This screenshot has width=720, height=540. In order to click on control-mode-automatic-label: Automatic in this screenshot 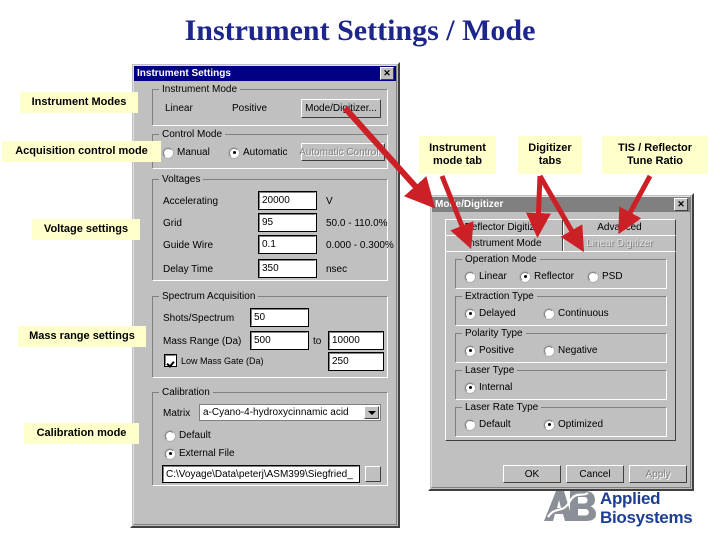, I will do `click(265, 152)`.